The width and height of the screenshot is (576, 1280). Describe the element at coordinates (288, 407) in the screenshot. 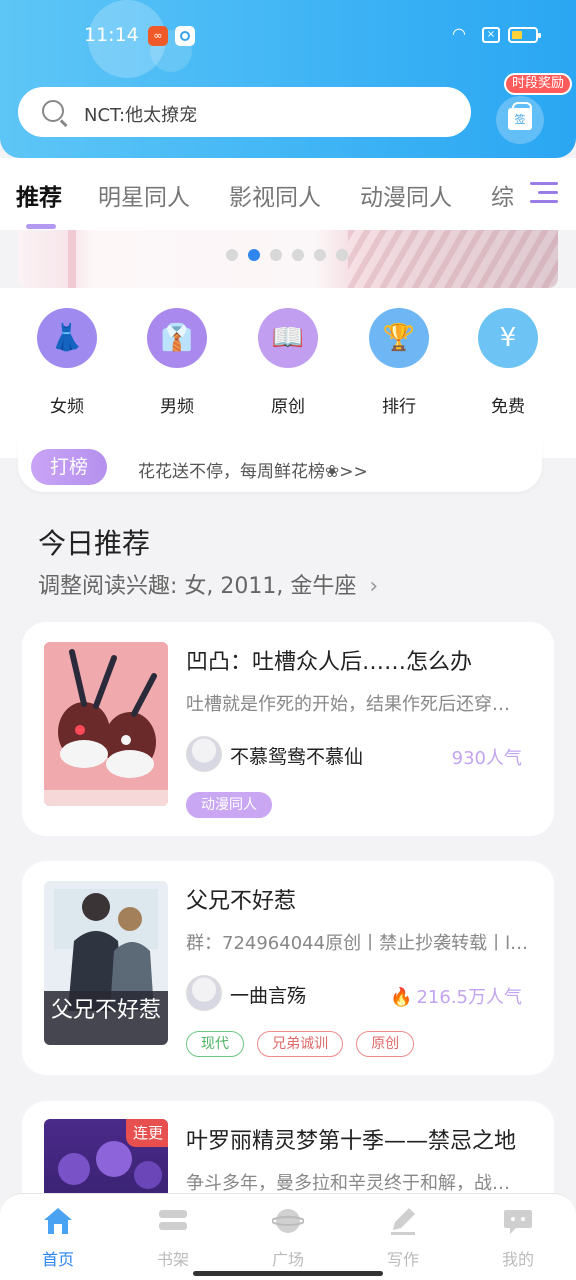

I see `category-label: 原创` at that location.